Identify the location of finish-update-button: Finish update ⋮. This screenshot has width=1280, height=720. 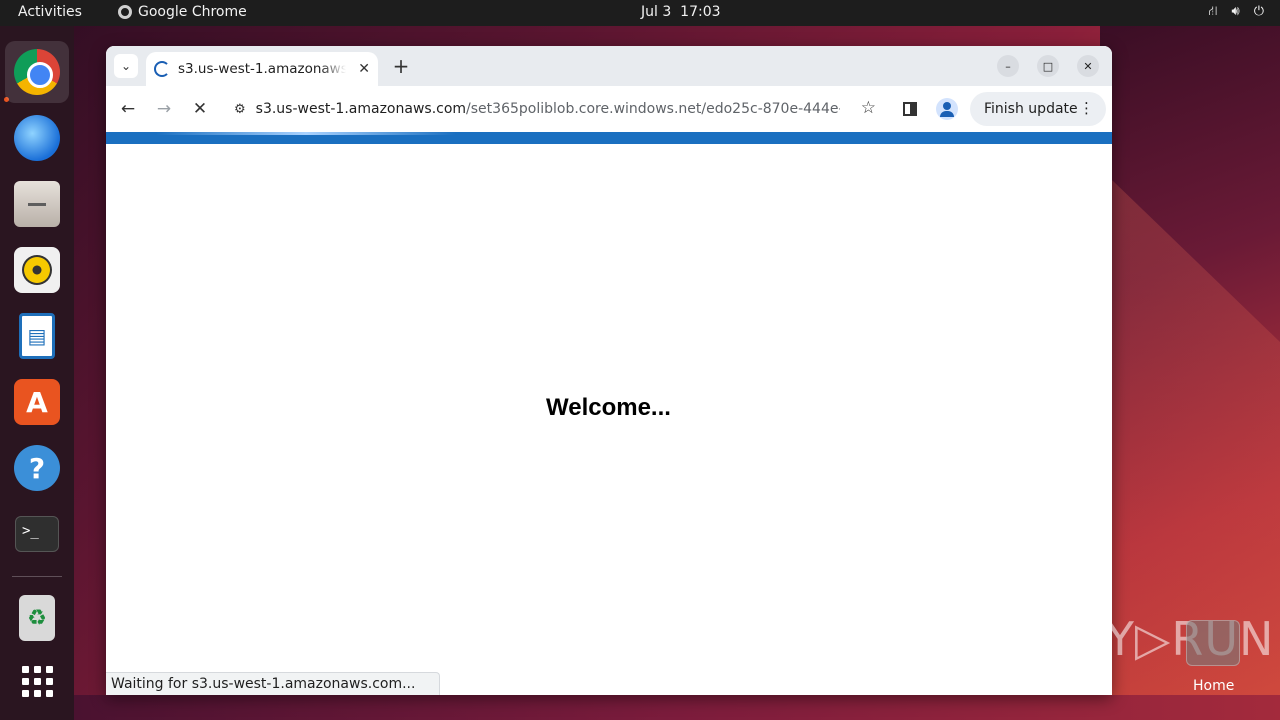
(1038, 109).